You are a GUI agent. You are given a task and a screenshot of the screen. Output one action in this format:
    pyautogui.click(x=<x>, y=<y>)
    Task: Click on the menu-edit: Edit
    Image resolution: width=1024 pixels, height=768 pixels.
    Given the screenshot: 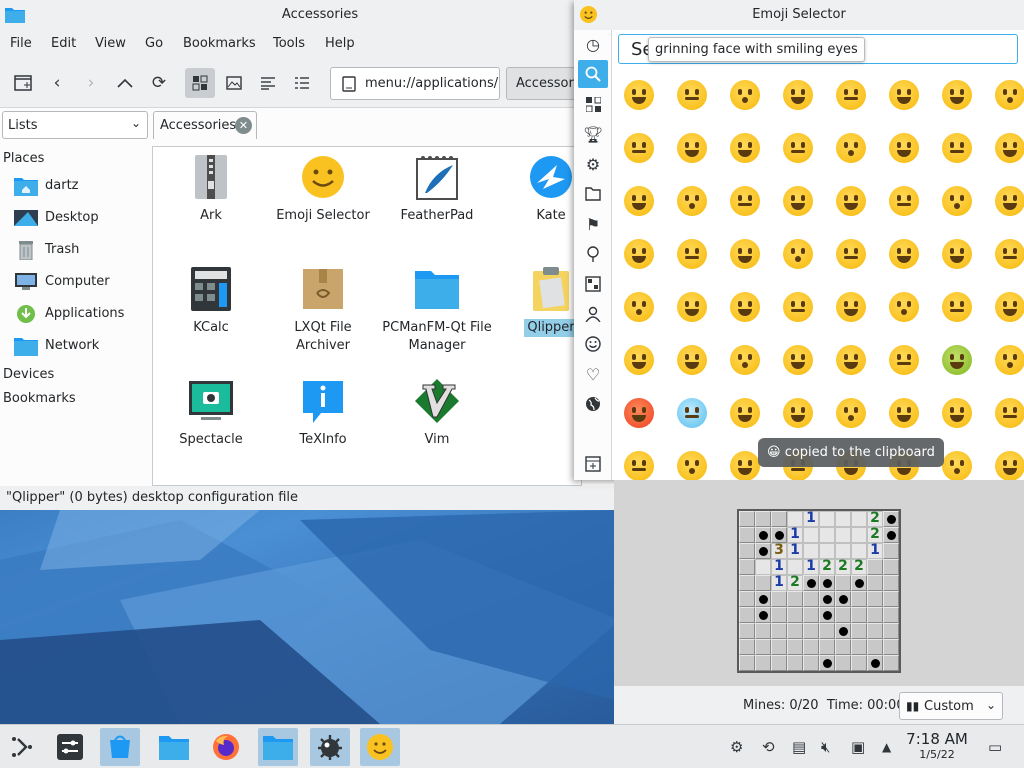 What is the action you would take?
    pyautogui.click(x=63, y=43)
    